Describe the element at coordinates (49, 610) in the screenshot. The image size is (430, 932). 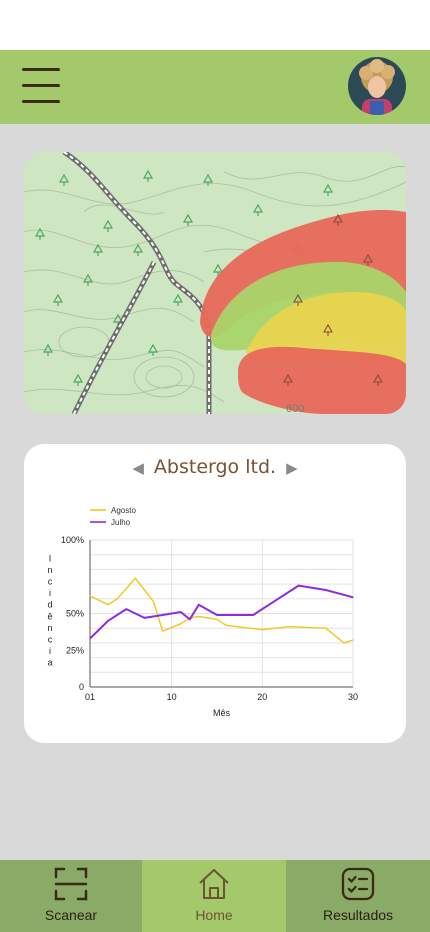
I see `y-axis-label: Incidência` at that location.